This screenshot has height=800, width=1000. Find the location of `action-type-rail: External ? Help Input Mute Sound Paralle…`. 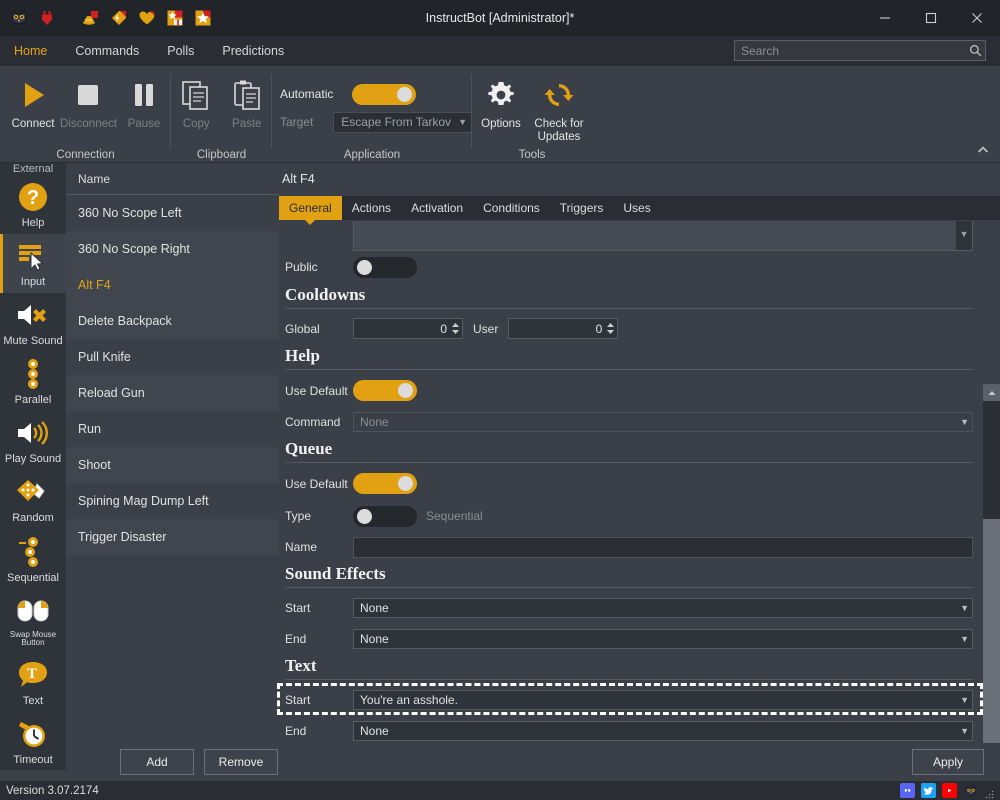

action-type-rail: External ? Help Input Mute Sound Paralle… is located at coordinates (33, 466).